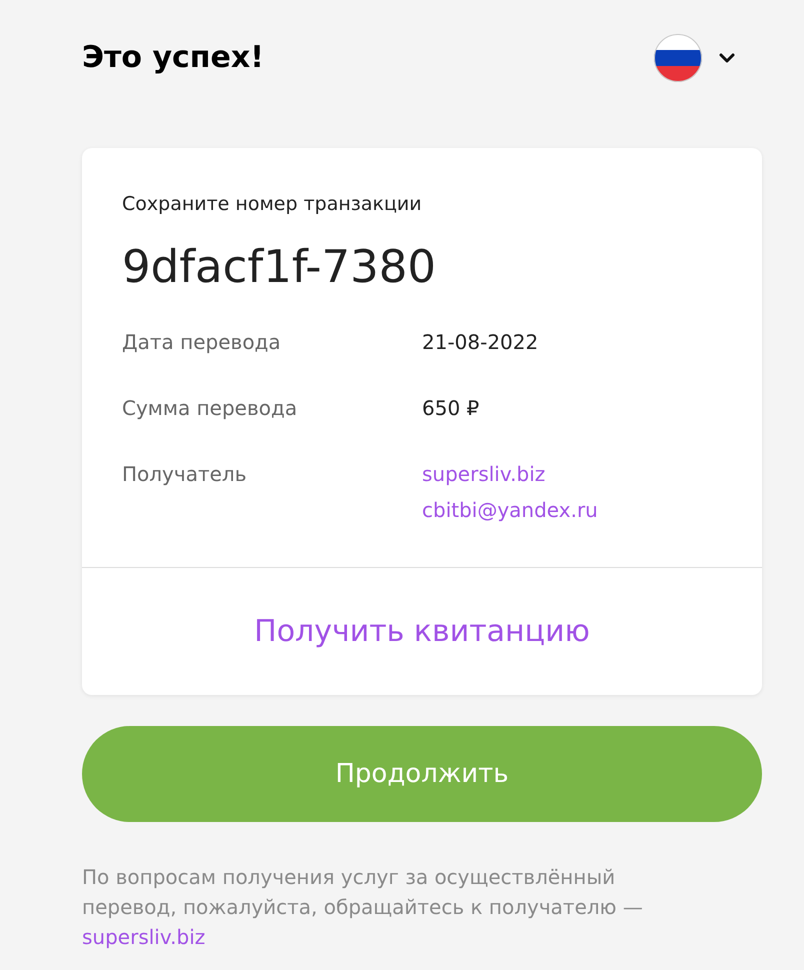 The width and height of the screenshot is (804, 970). I want to click on detail-label: Дата перевода, so click(201, 342).